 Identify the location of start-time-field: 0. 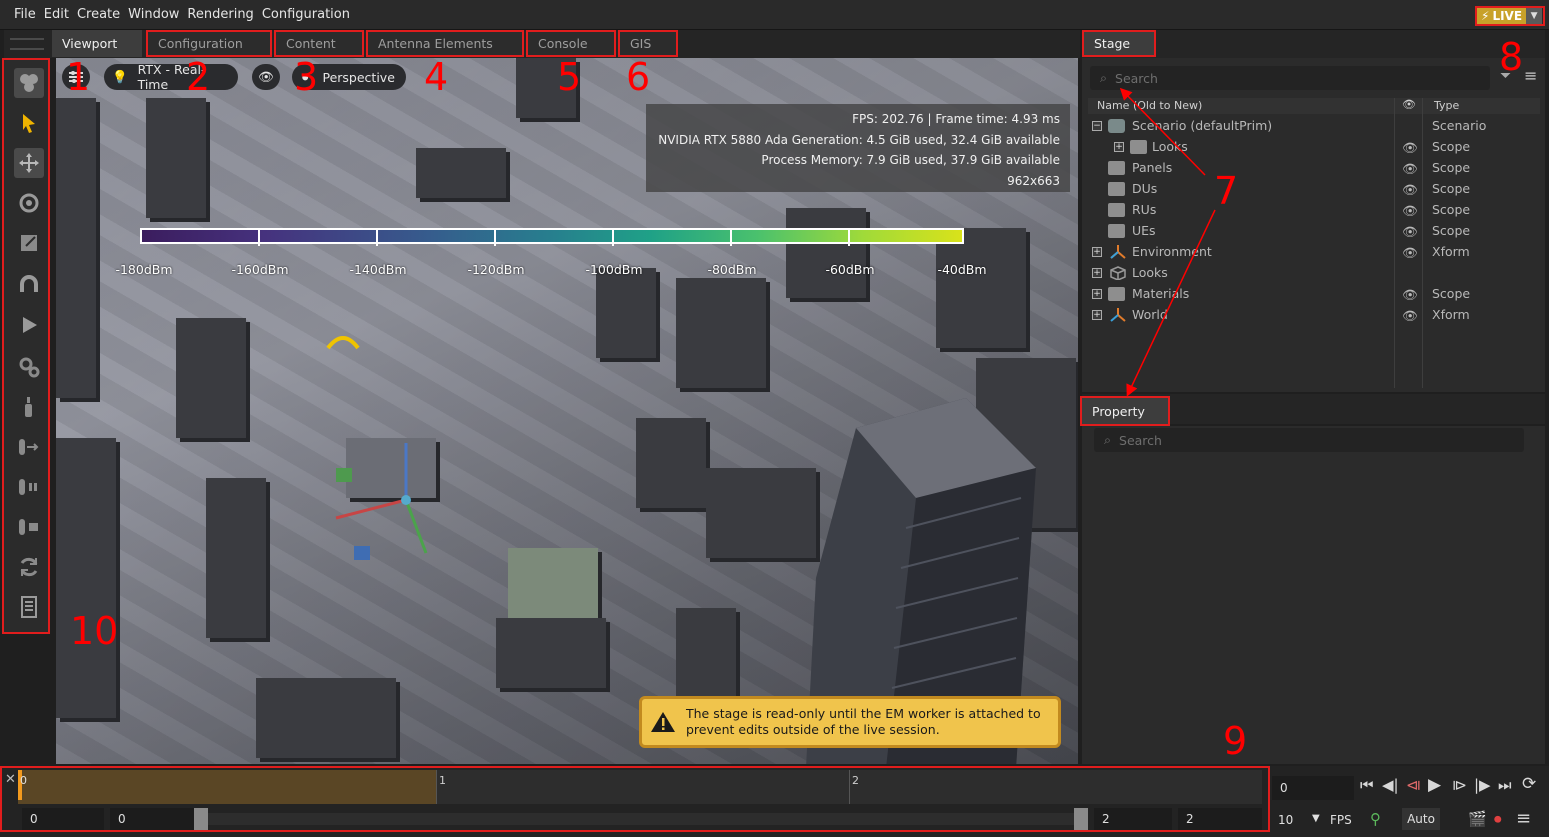
(63, 819).